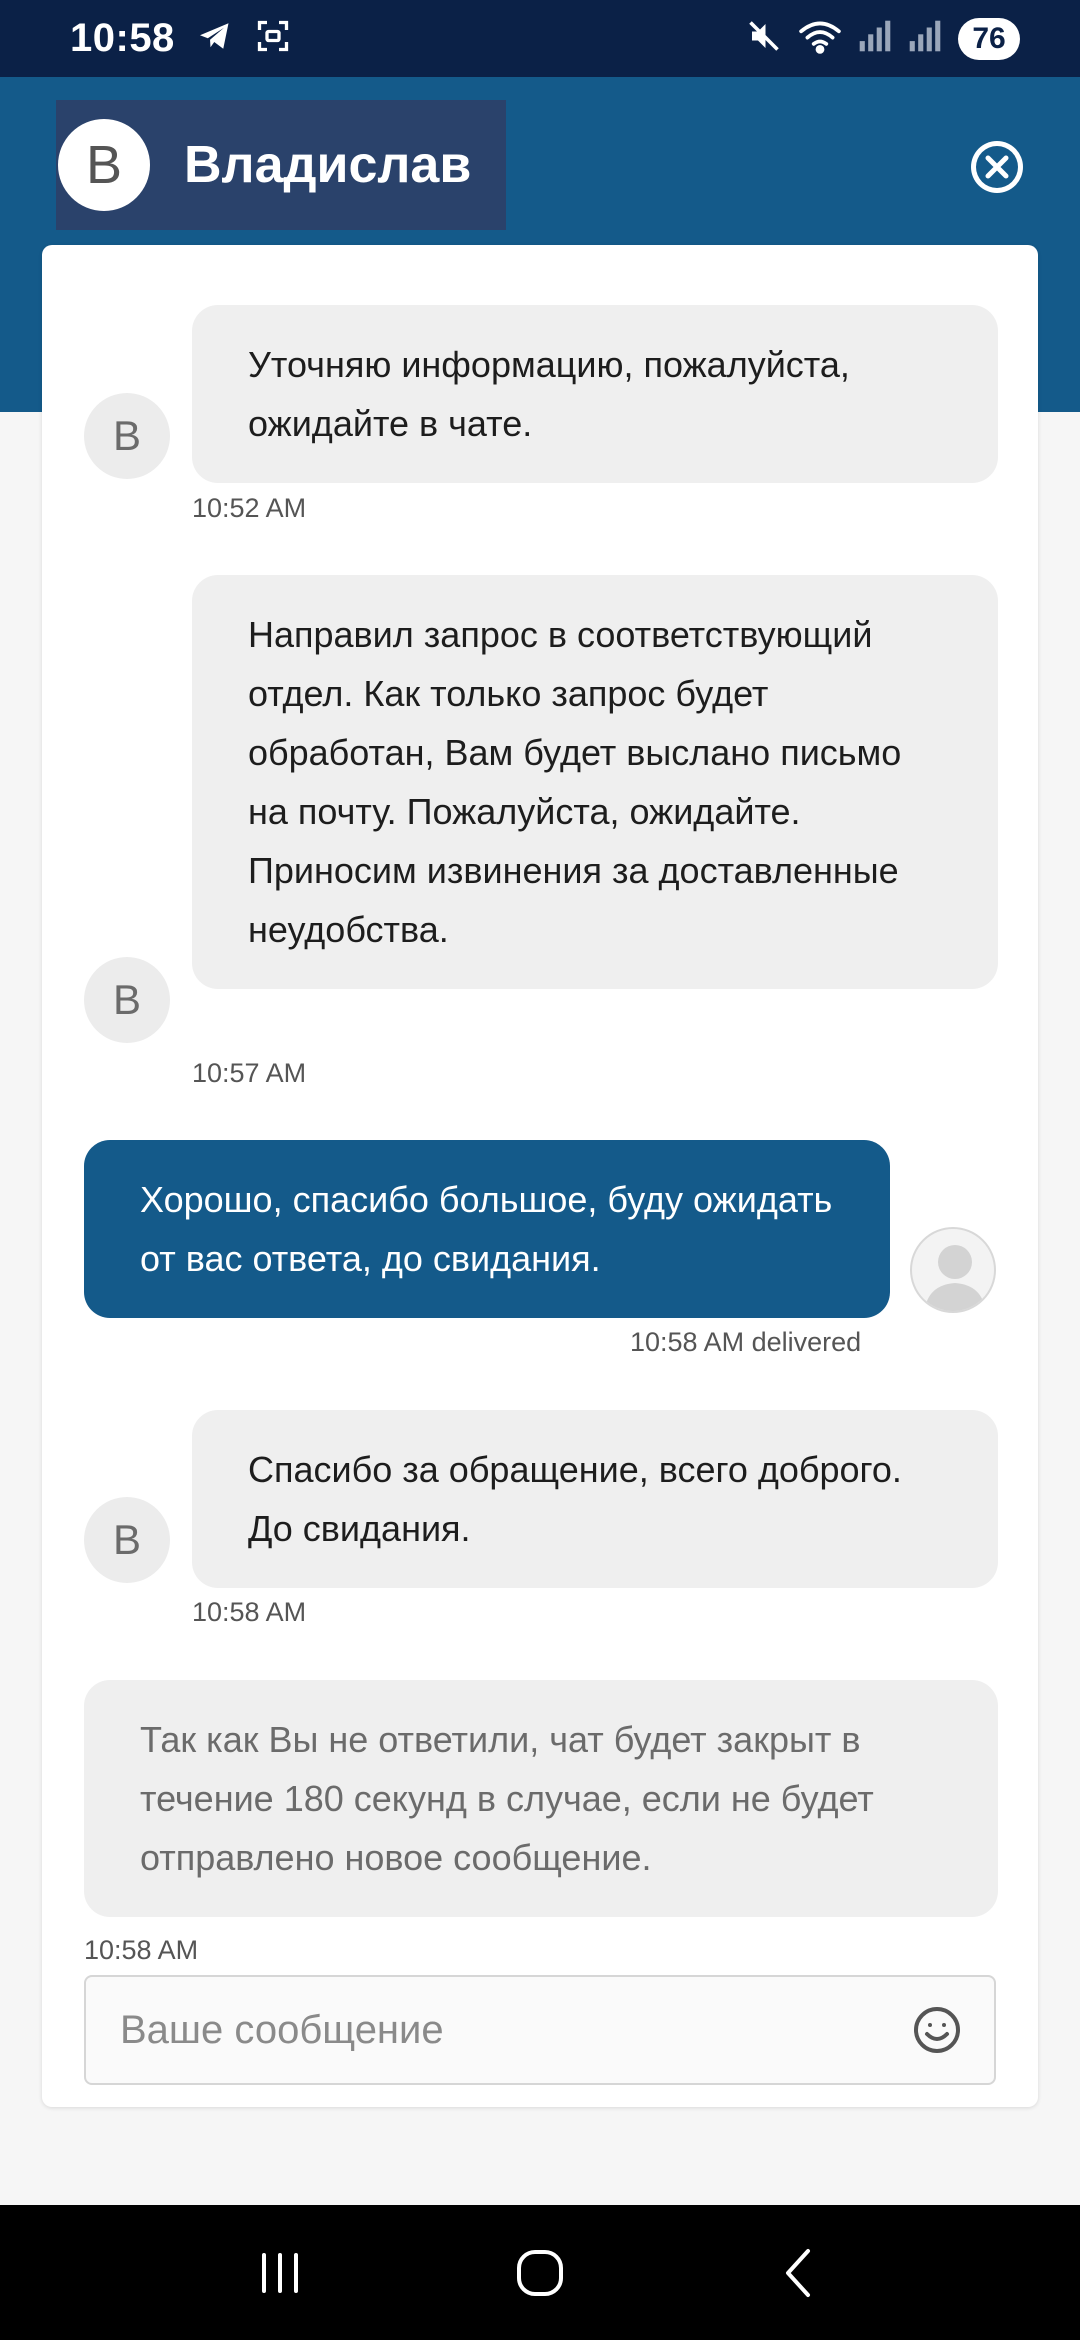 The width and height of the screenshot is (1080, 2340). I want to click on agent-header: В Владислав, so click(281, 165).